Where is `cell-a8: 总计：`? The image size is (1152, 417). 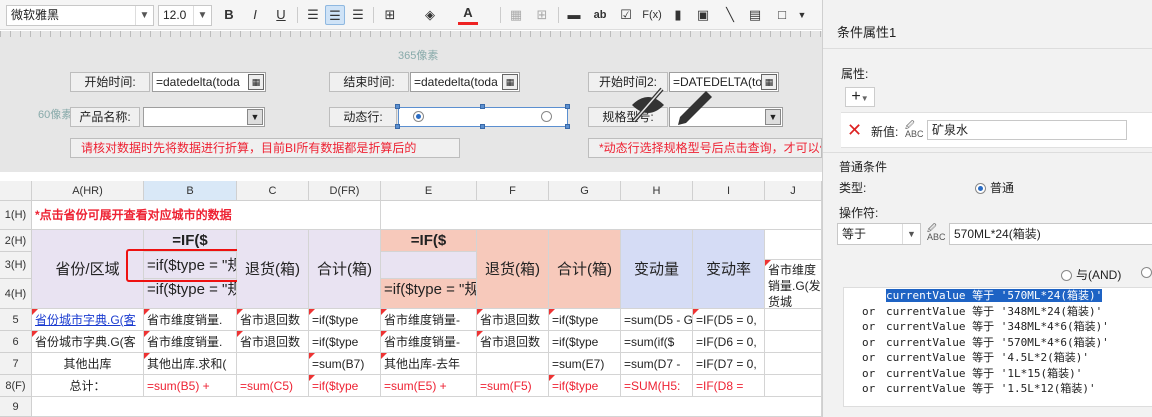
cell-a8: 总计： is located at coordinates (88, 386).